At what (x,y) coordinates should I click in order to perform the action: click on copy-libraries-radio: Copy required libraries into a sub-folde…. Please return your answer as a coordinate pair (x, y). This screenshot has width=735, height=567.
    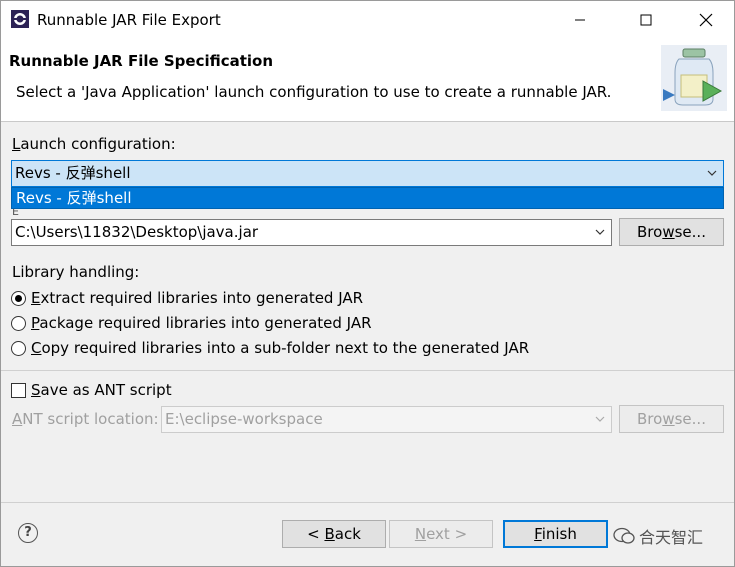
    Looking at the image, I should click on (270, 348).